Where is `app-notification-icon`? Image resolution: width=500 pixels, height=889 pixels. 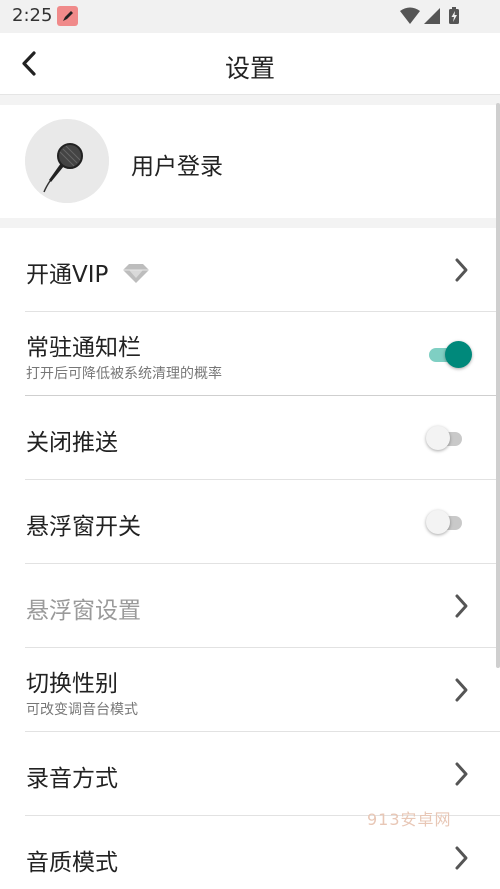 app-notification-icon is located at coordinates (67, 16).